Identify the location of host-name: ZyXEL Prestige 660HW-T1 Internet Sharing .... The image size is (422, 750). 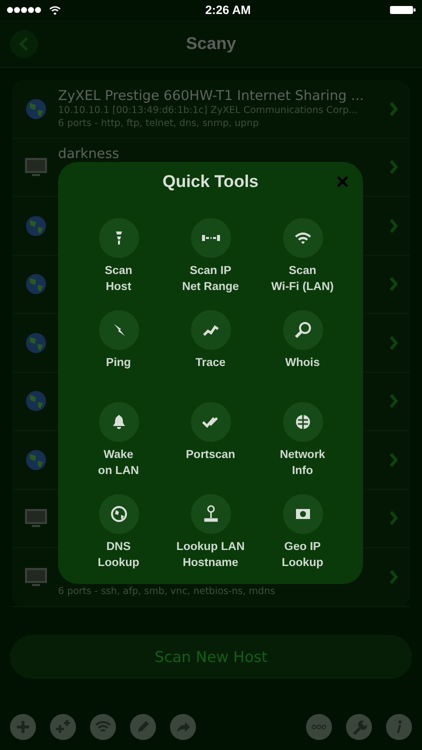
(211, 96).